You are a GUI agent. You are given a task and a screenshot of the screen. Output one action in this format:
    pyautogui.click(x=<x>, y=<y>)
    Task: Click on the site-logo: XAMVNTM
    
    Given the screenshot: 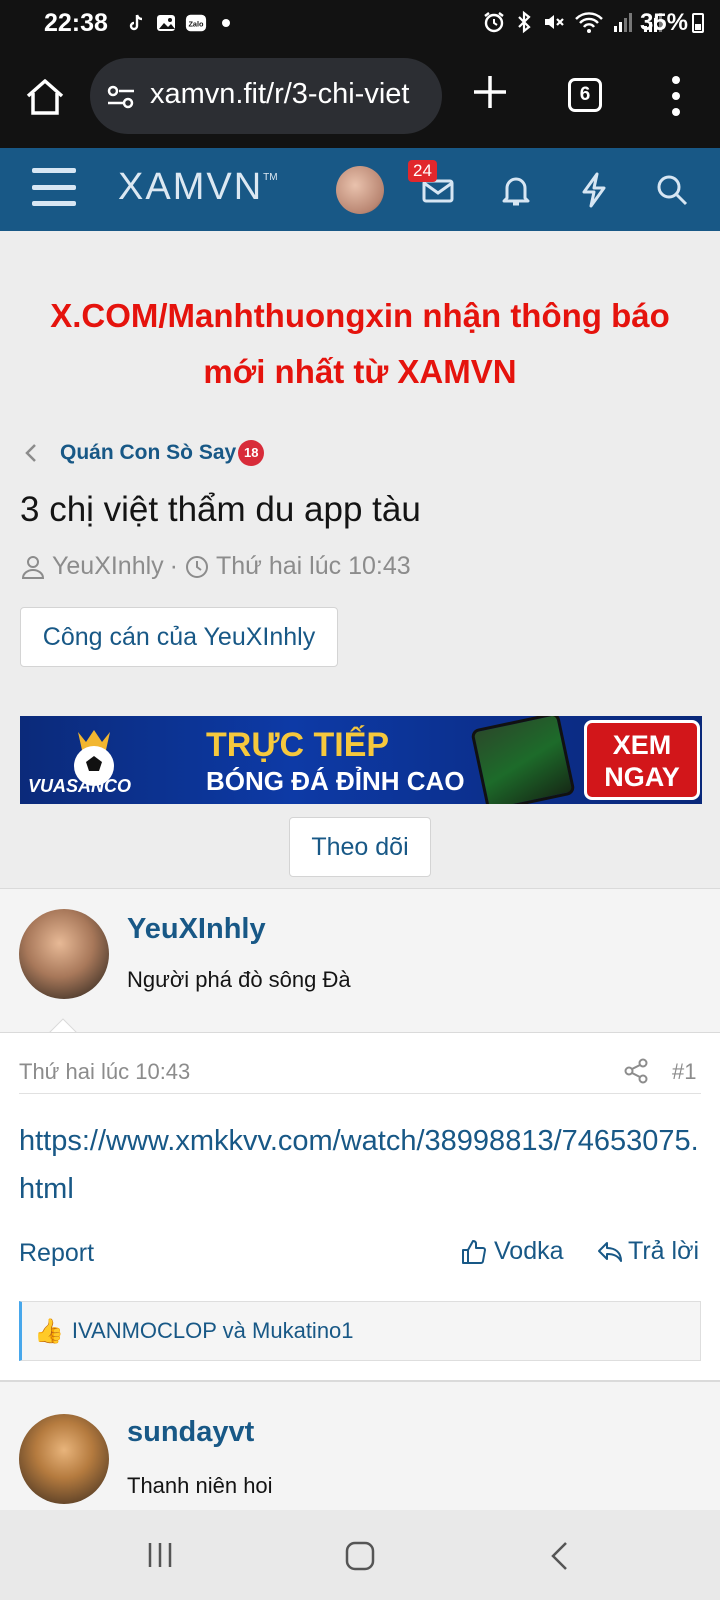 What is the action you would take?
    pyautogui.click(x=198, y=187)
    